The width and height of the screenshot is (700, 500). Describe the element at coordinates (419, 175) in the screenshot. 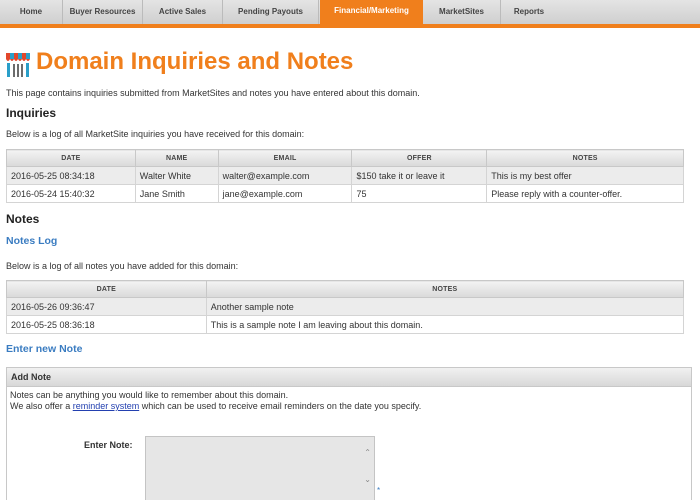

I see `inquiry-offer: $150 take it or leave it` at that location.